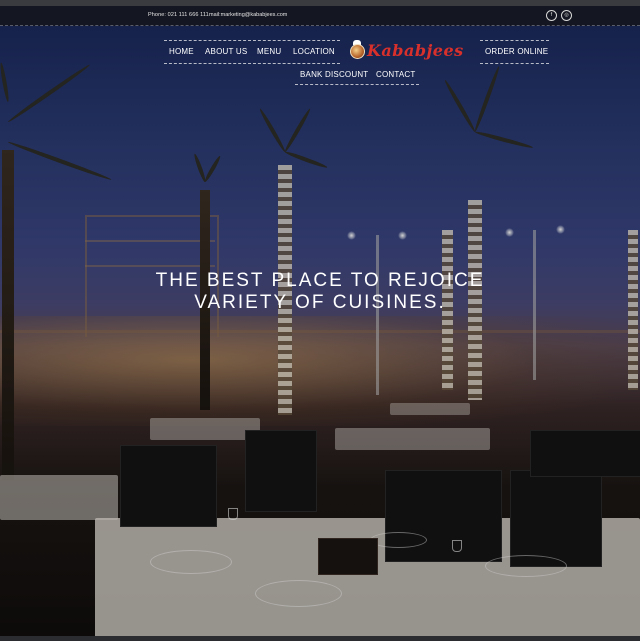  What do you see at coordinates (181, 51) in the screenshot?
I see `nav-home: HOME` at bounding box center [181, 51].